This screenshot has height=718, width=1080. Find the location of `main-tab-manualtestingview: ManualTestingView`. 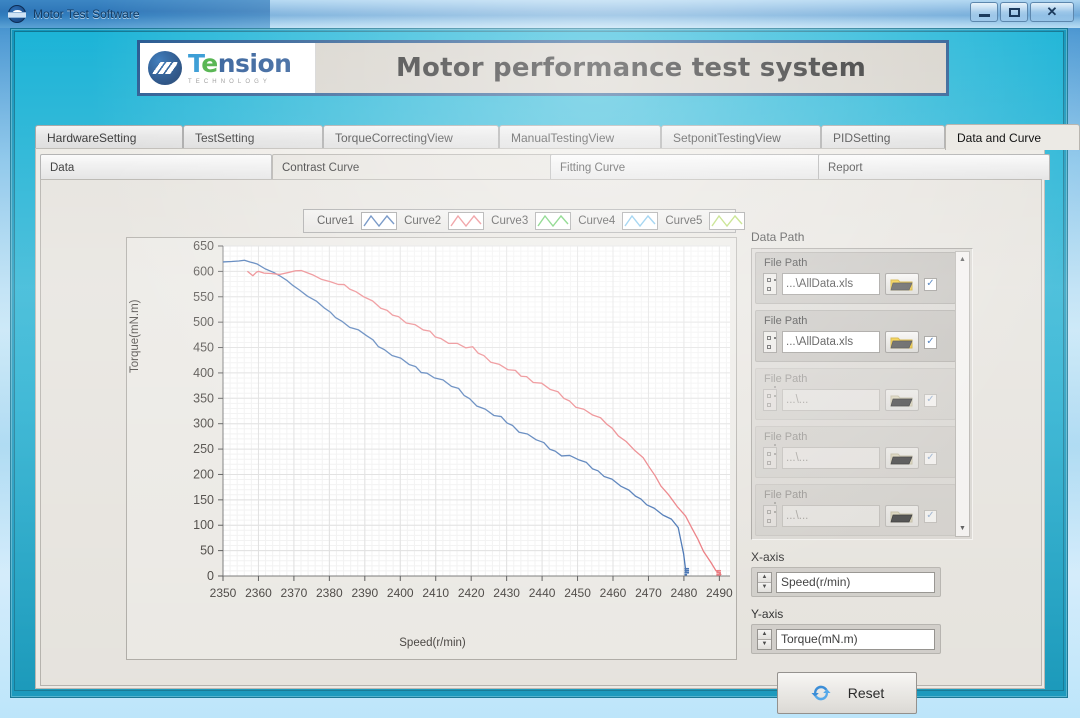

main-tab-manualtestingview: ManualTestingView is located at coordinates (580, 137).